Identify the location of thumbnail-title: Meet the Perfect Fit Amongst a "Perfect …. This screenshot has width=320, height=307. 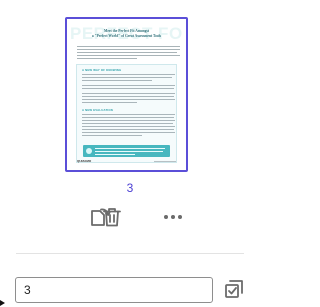
(126, 33).